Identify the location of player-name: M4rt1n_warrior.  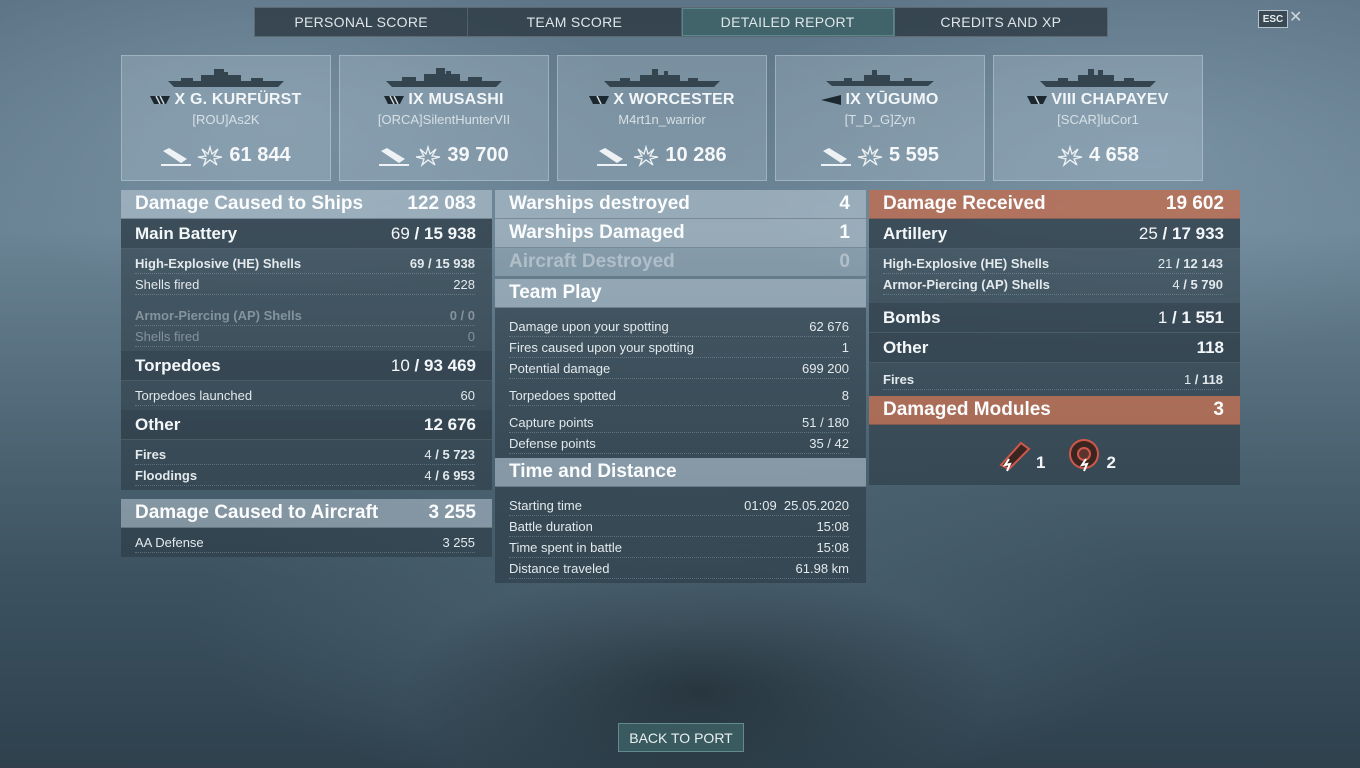
(662, 119).